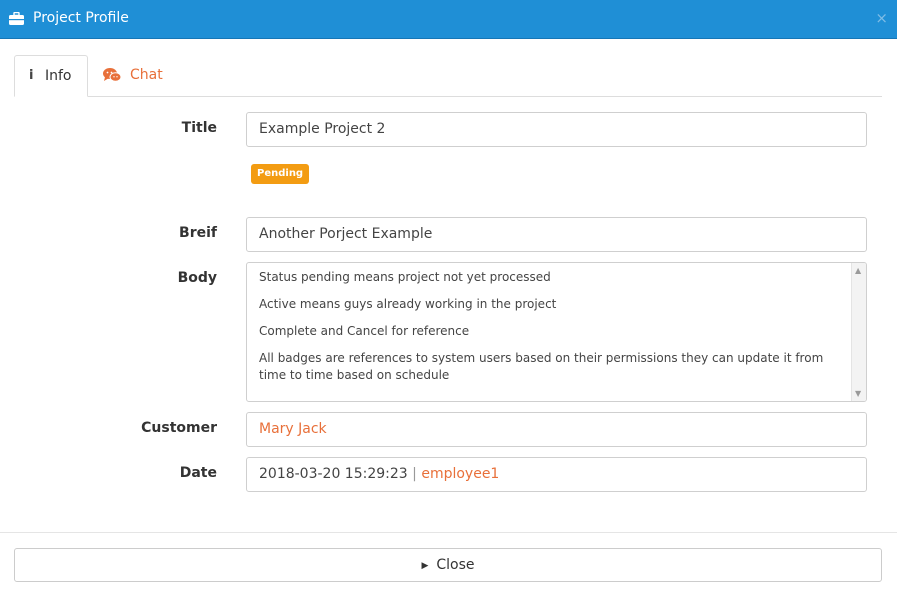 This screenshot has width=897, height=595. I want to click on customer-field: Mary Jack, so click(556, 429).